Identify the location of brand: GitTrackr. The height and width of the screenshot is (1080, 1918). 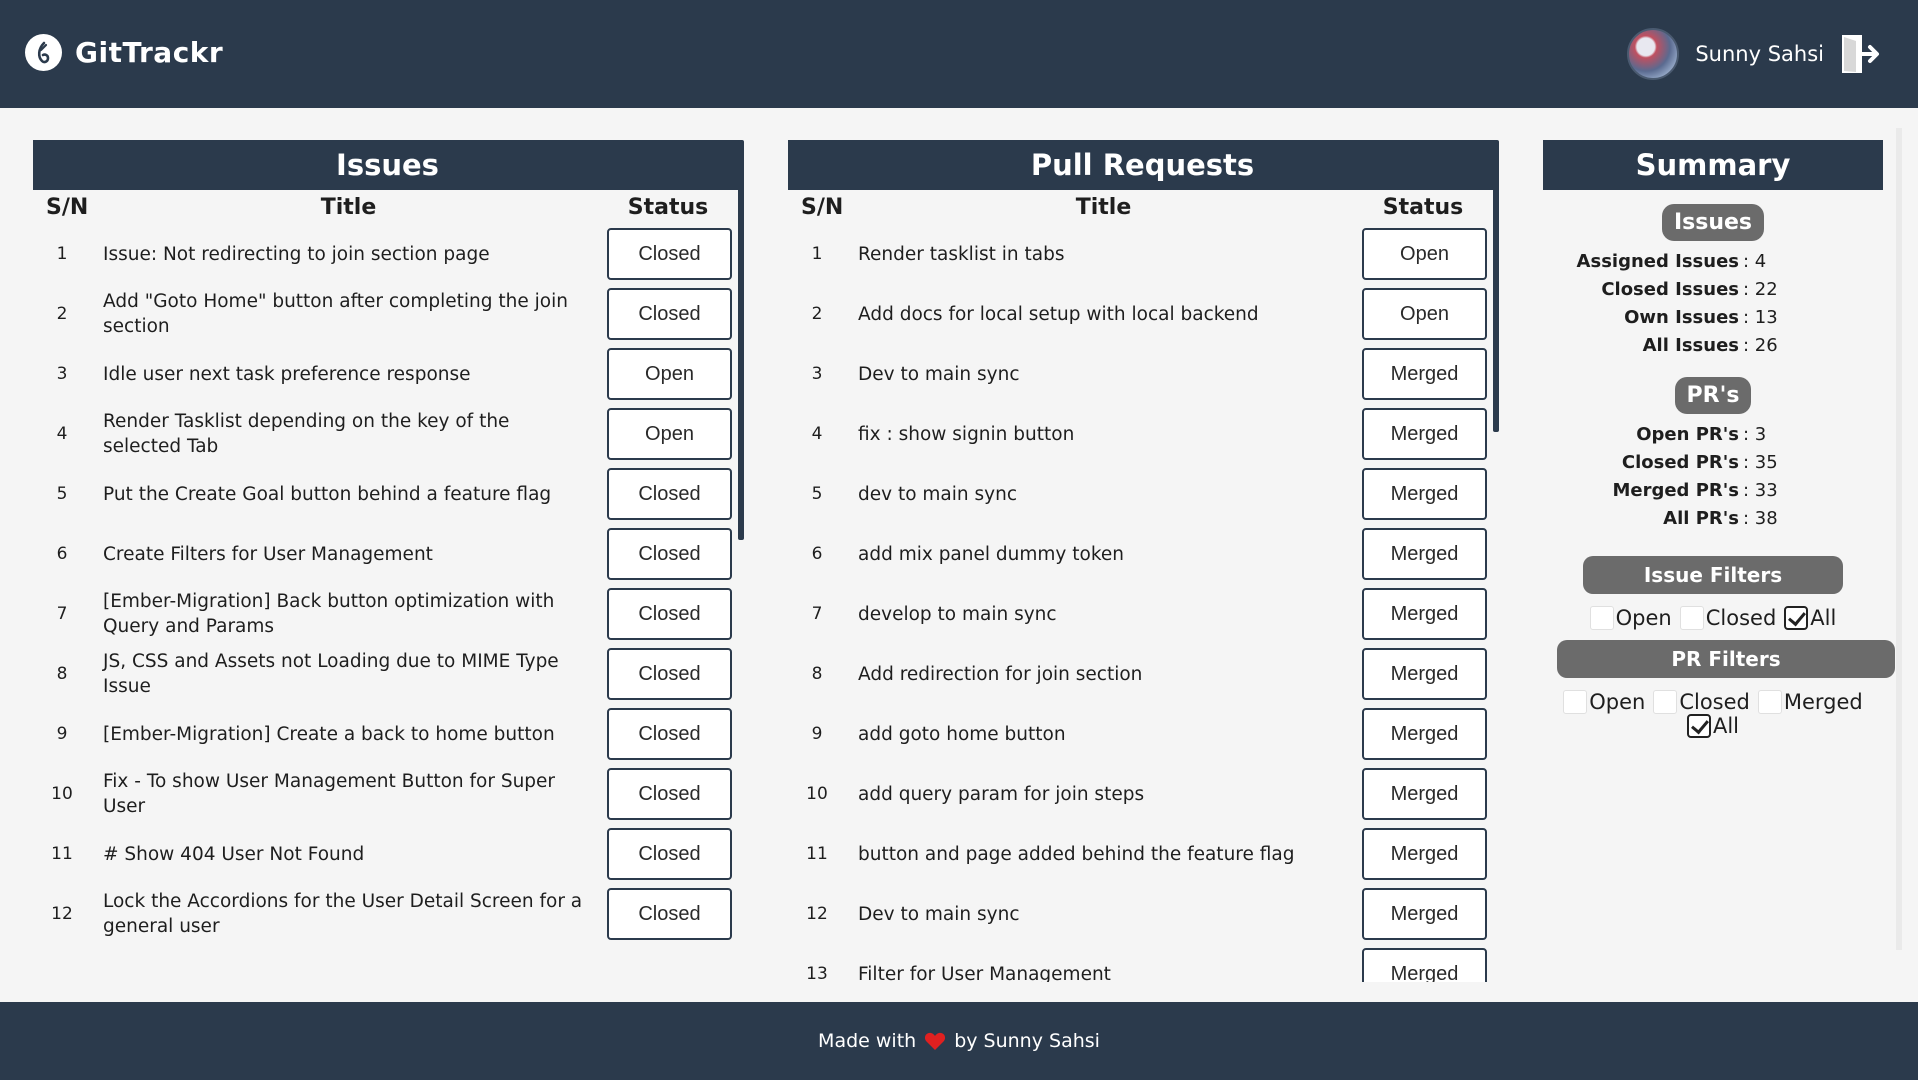
(124, 52).